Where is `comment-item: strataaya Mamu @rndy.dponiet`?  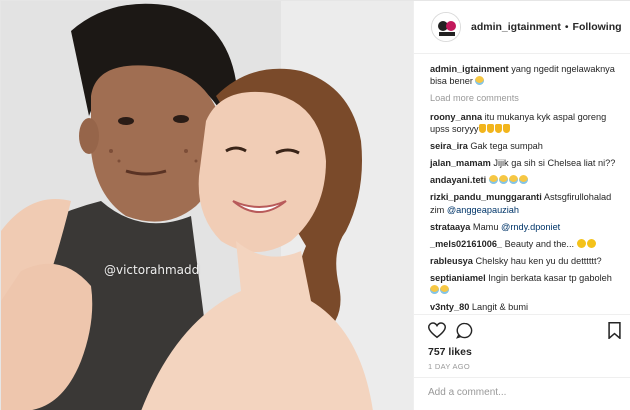 comment-item: strataaya Mamu @rndy.dponiet is located at coordinates (524, 227).